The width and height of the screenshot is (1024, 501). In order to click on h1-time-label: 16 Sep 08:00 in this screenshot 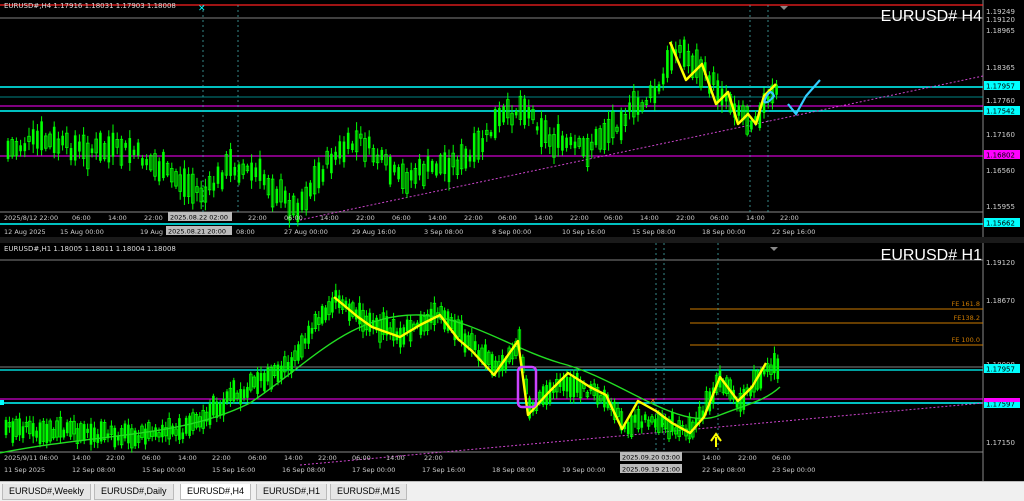, I will do `click(303, 470)`.